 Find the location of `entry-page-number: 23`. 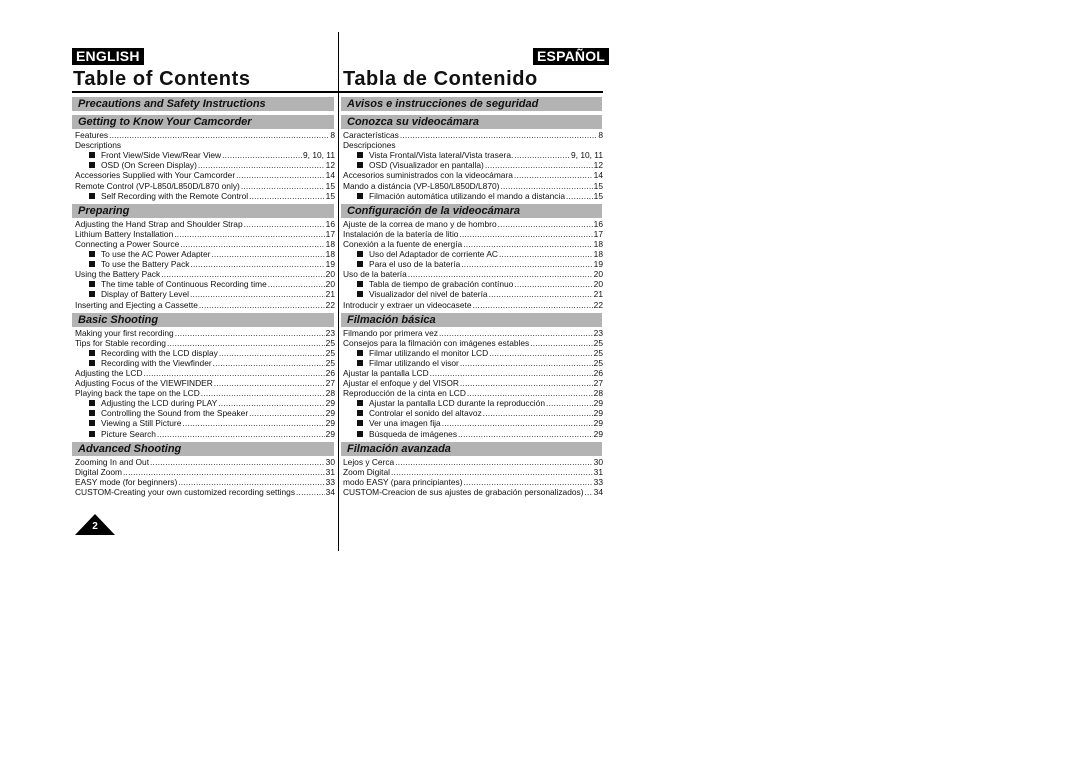

entry-page-number: 23 is located at coordinates (598, 332).